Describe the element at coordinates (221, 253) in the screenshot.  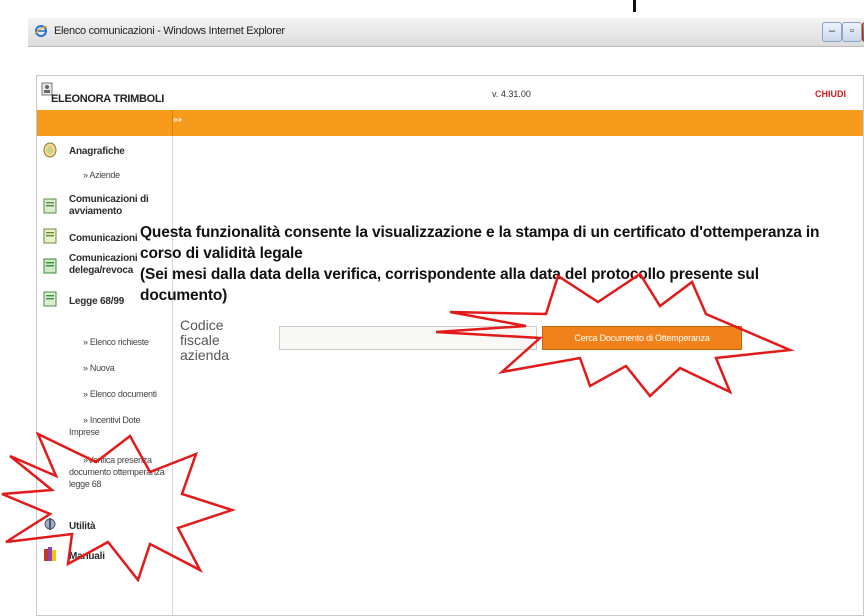
I see `headline-line-2: corso di validità legale` at that location.